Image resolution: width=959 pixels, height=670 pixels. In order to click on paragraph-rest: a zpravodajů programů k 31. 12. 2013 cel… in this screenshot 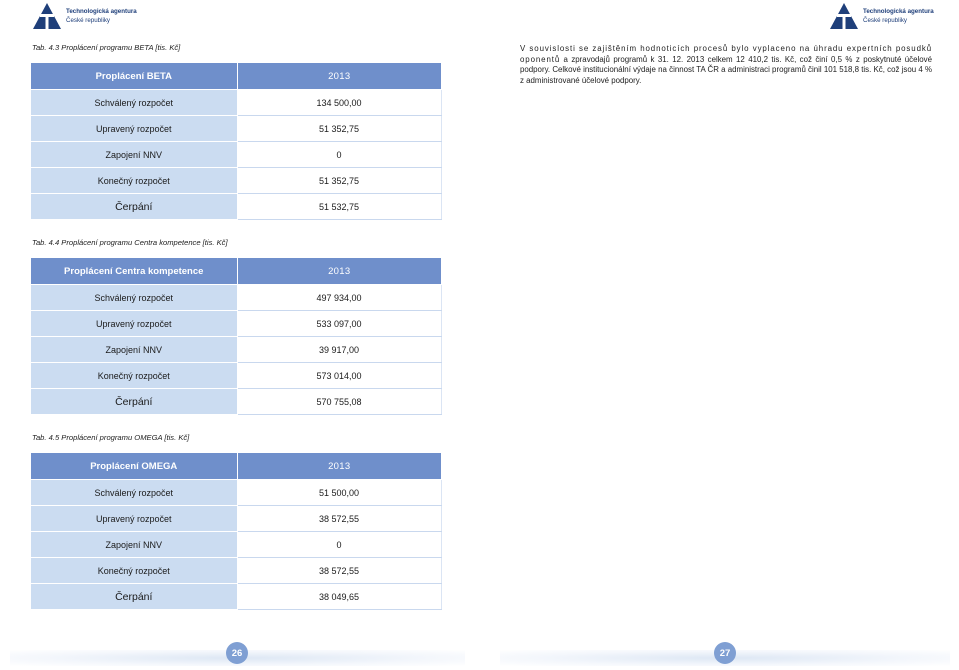, I will do `click(726, 69)`.